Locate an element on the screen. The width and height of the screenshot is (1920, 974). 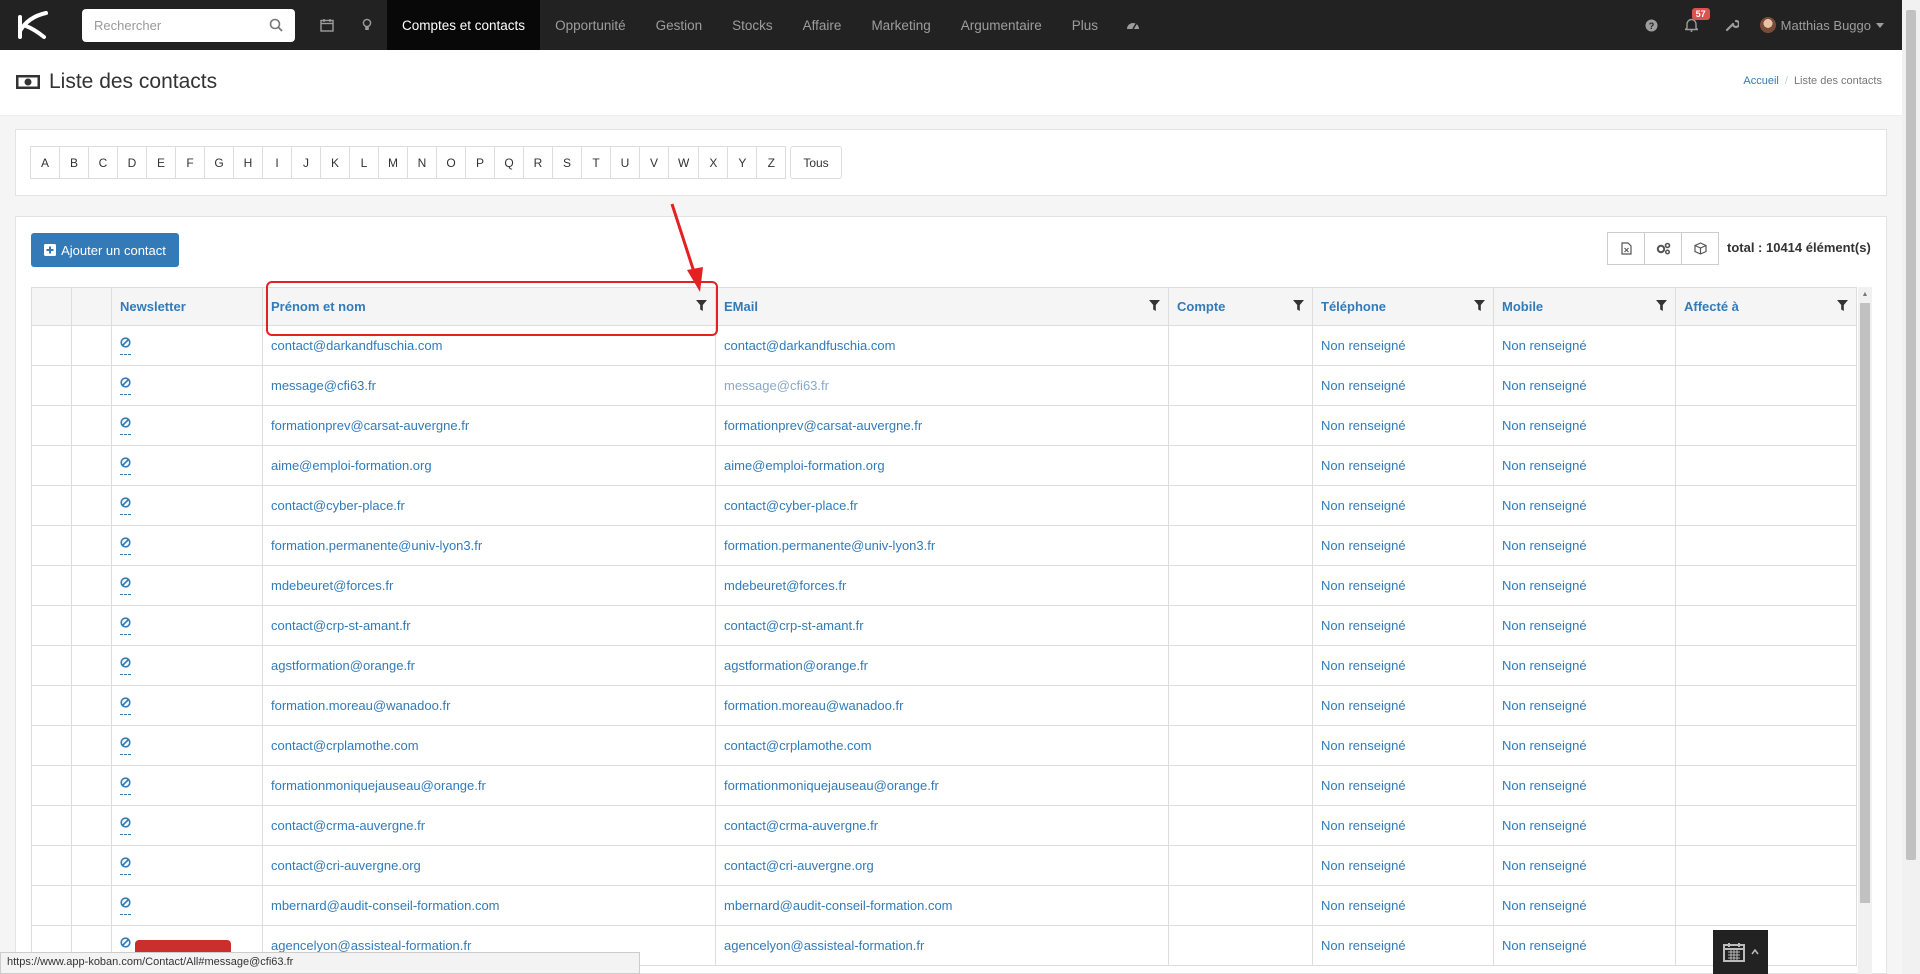
name-cell: contact@cri-auvergne.org is located at coordinates (489, 865).